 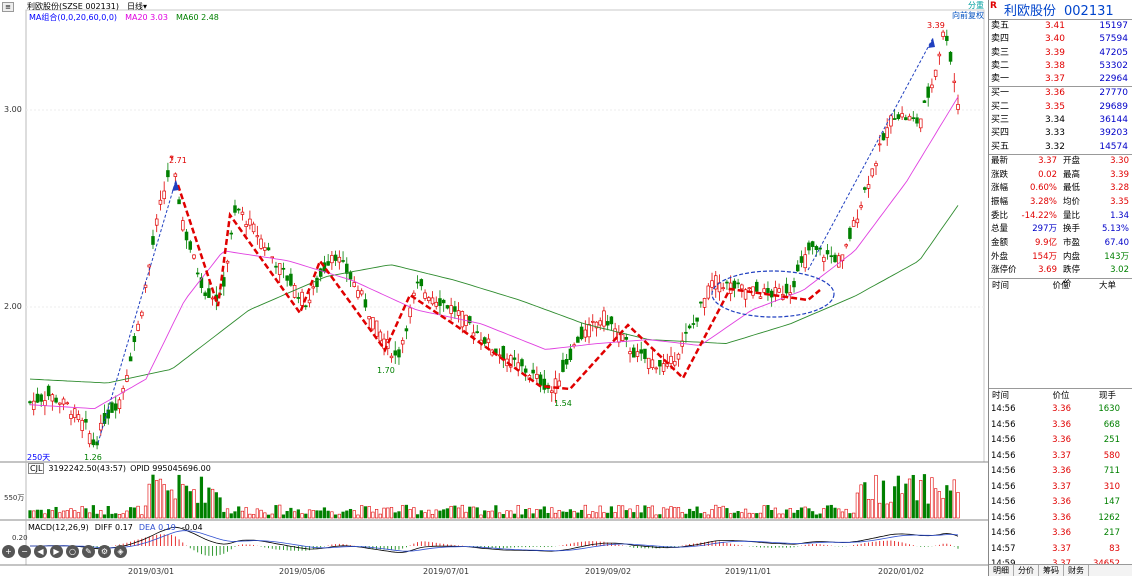 What do you see at coordinates (1026, 570) in the screenshot?
I see `tab-price-dist: 分价` at bounding box center [1026, 570].